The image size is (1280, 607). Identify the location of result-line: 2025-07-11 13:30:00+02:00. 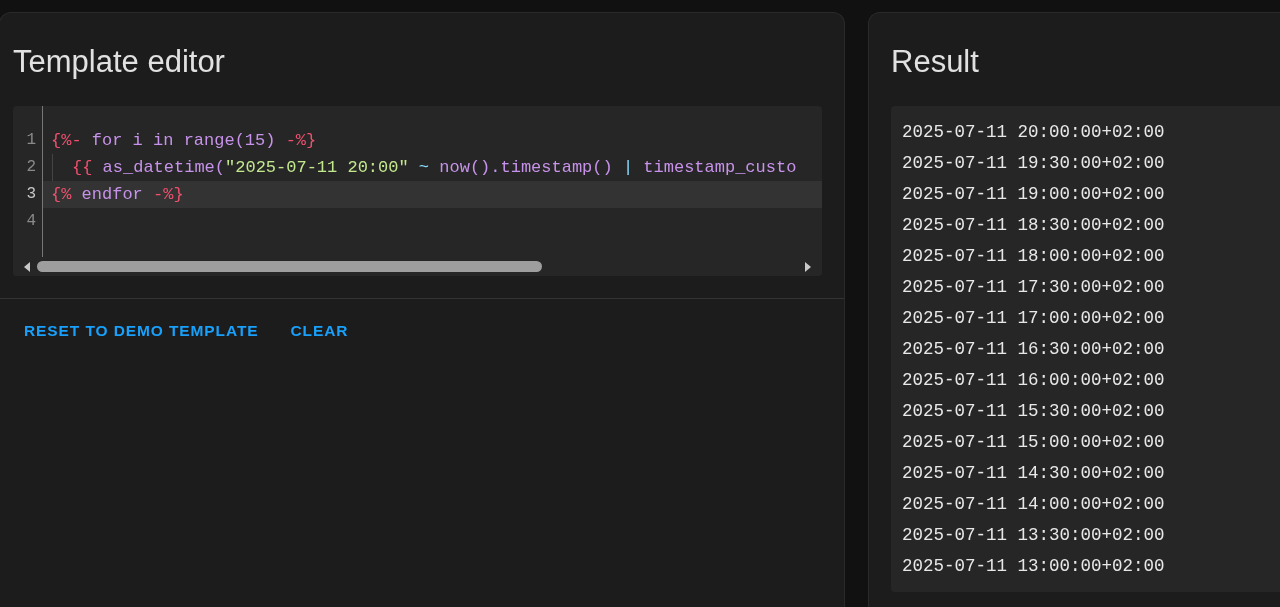
(1034, 535).